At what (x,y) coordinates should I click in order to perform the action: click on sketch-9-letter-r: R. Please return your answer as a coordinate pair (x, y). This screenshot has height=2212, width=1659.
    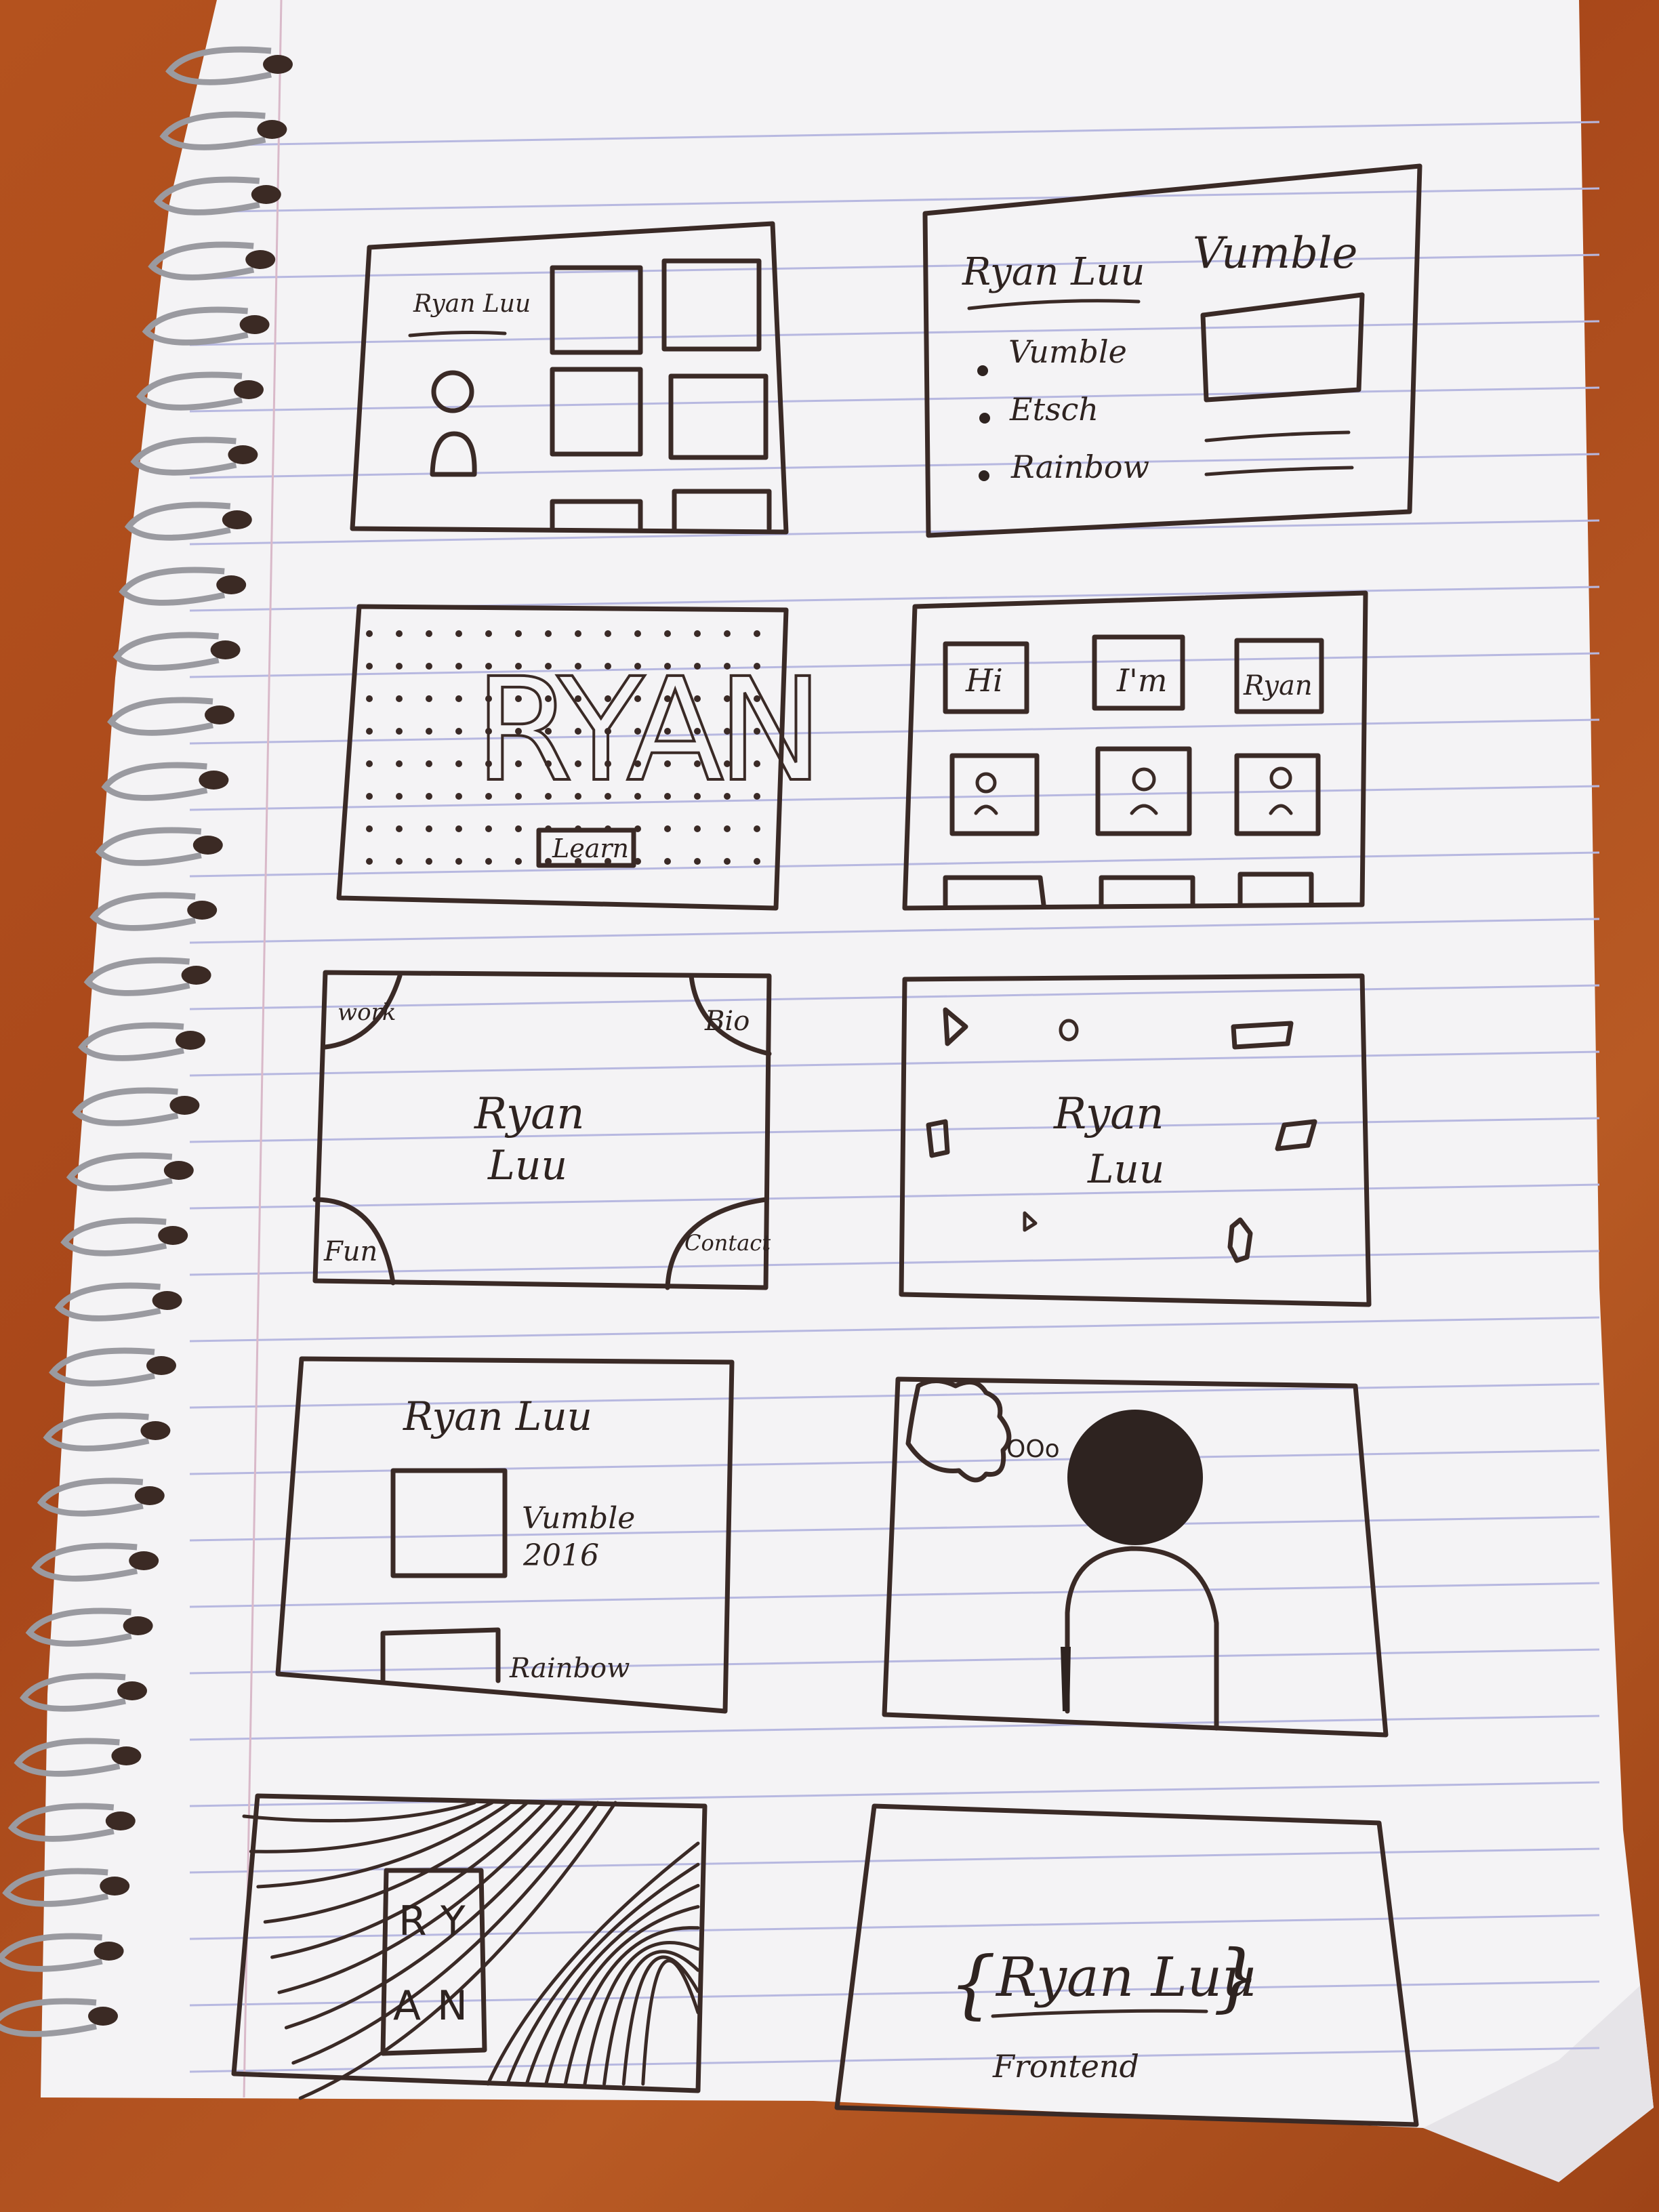
    Looking at the image, I should click on (413, 1921).